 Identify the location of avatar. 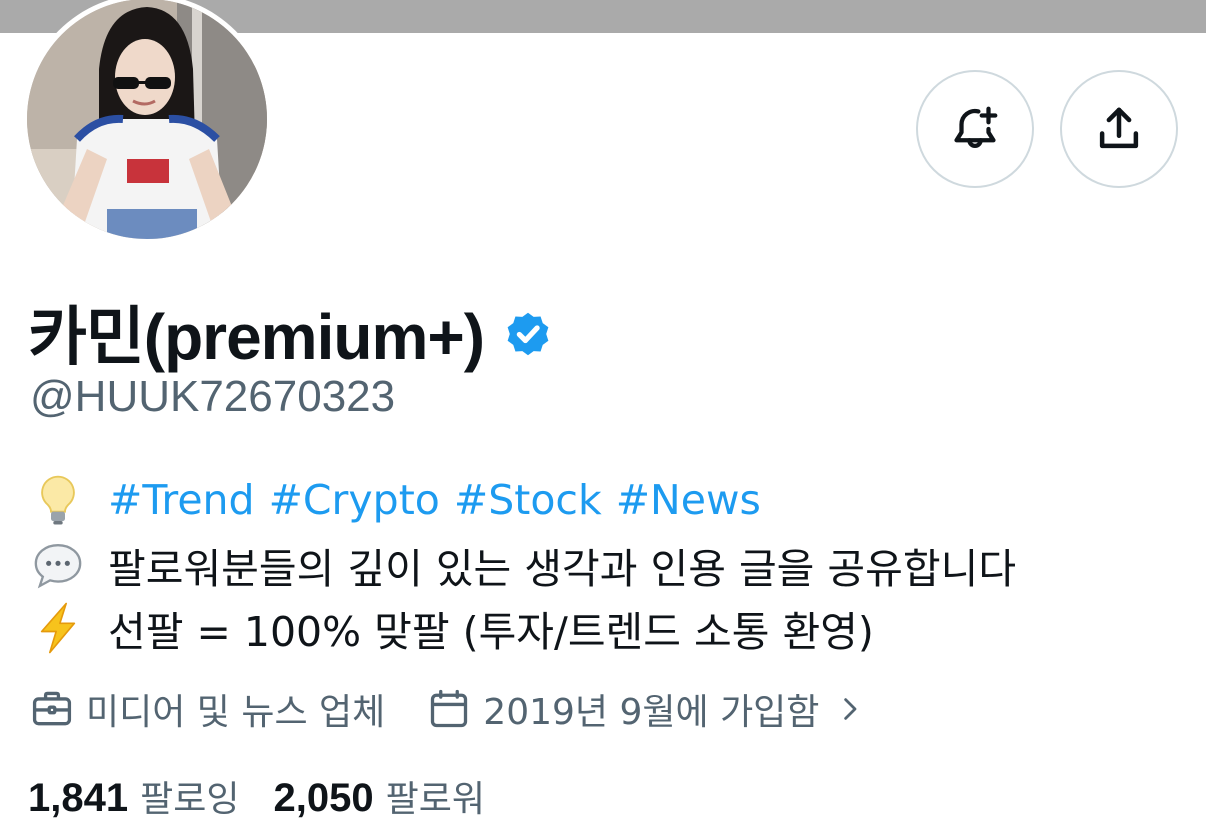
(147, 122).